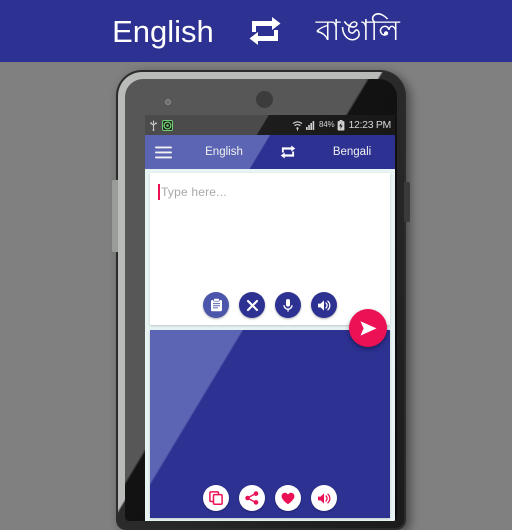  I want to click on close-icon, so click(252, 305).